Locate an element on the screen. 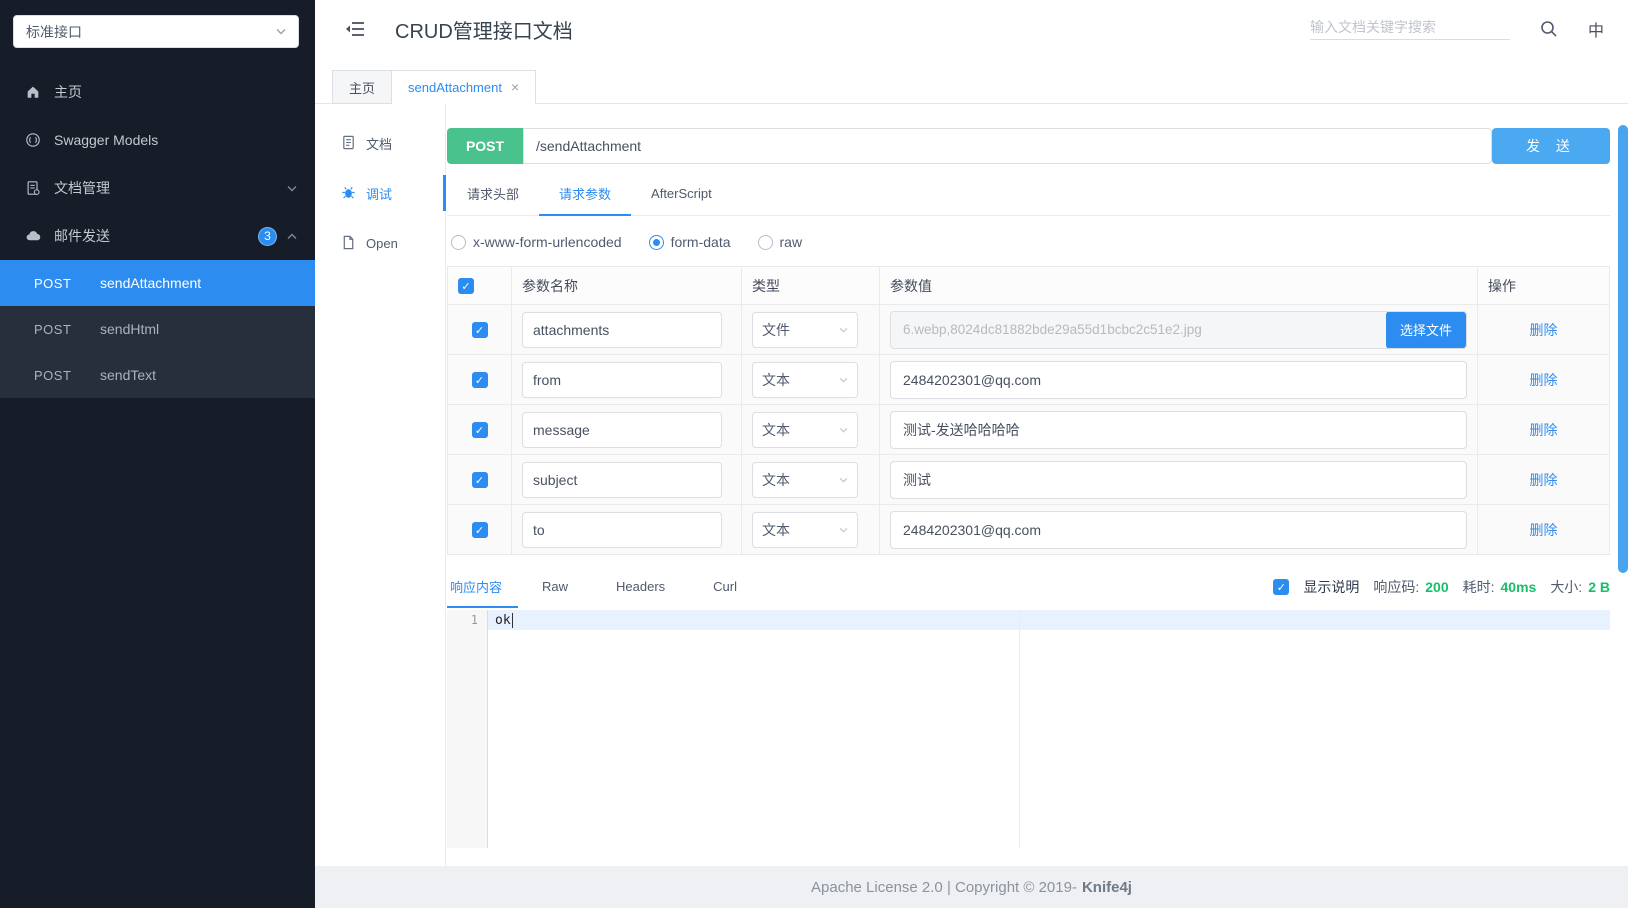  tab-request-headers: 请求头部 is located at coordinates (493, 194).